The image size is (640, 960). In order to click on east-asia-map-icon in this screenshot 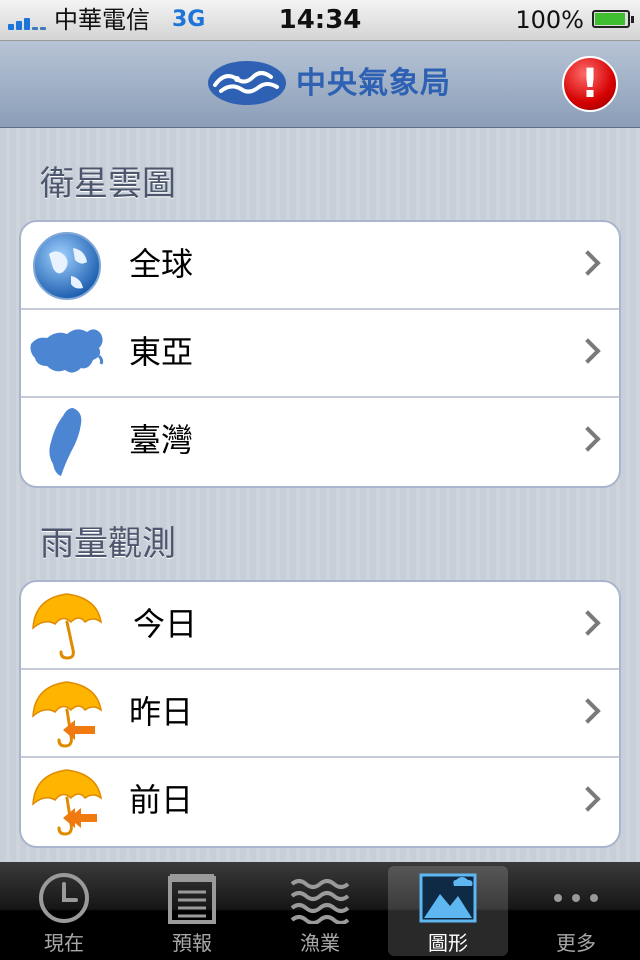, I will do `click(67, 351)`.